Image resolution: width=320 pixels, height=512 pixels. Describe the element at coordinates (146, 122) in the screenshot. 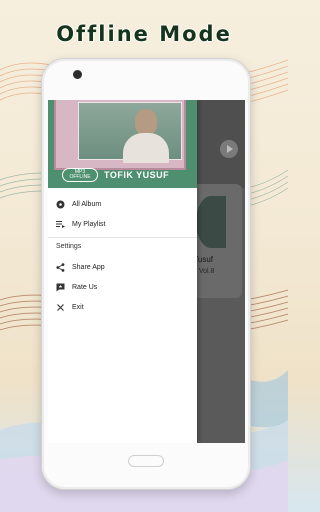

I see `artist-head` at that location.